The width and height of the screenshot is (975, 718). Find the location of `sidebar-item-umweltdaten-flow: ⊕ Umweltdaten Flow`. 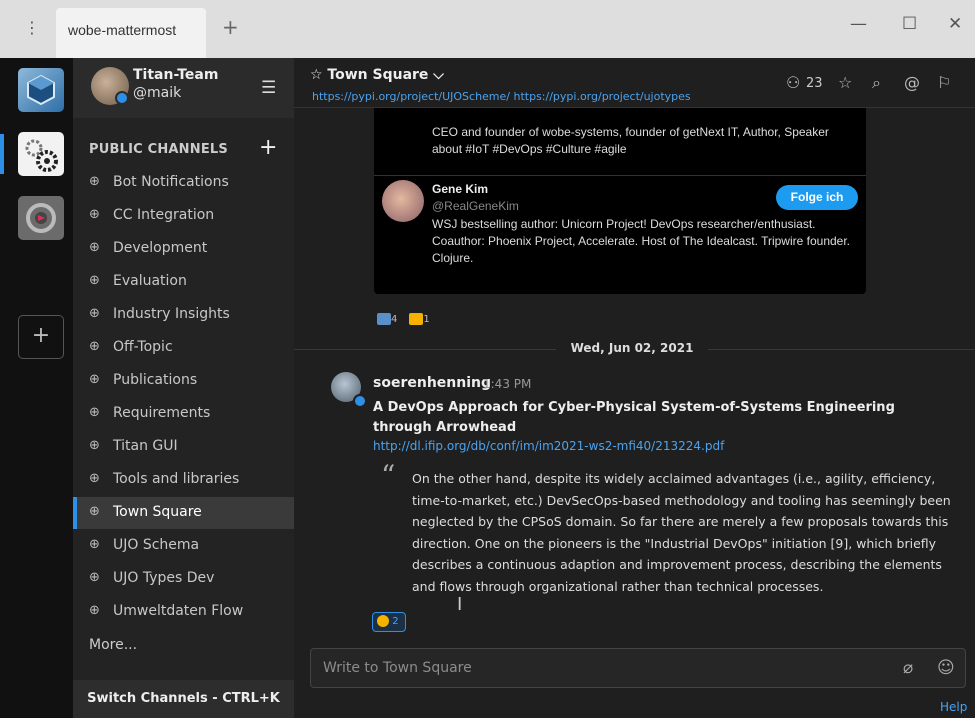

sidebar-item-umweltdaten-flow: ⊕ Umweltdaten Flow is located at coordinates (183, 612).